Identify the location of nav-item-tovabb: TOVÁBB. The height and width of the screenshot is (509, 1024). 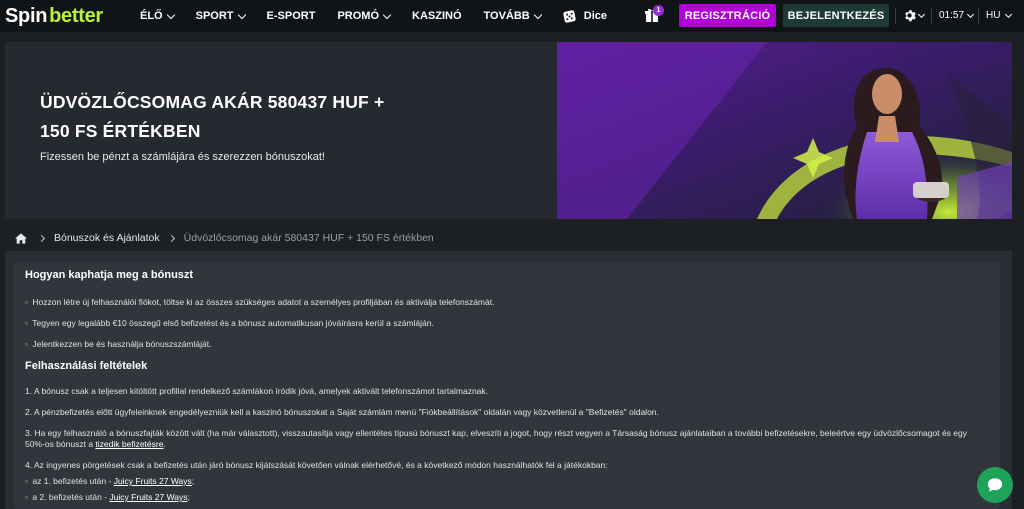
(512, 16).